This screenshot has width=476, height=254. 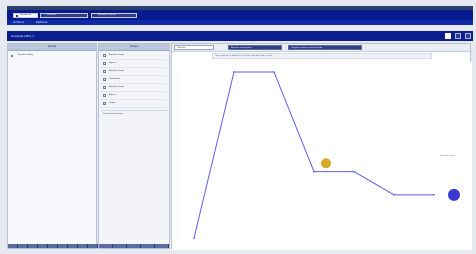 I want to click on mid-panel-header: Steps, so click(x=134, y=47).